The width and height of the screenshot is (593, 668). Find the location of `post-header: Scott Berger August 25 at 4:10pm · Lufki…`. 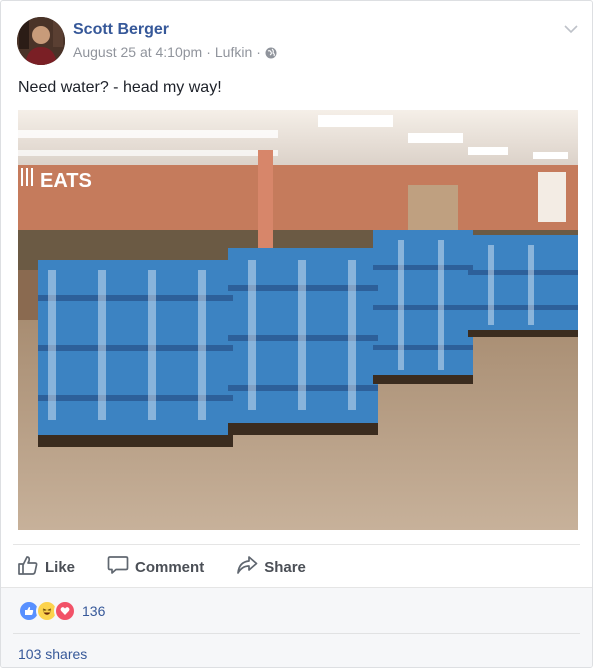

post-header: Scott Berger August 25 at 4:10pm · Lufki… is located at coordinates (298, 42).